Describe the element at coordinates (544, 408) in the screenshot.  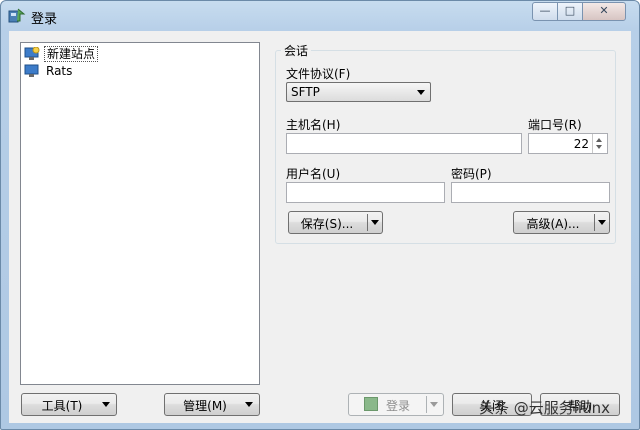
I see `watermark-text: 头条 @云服务liunx` at that location.